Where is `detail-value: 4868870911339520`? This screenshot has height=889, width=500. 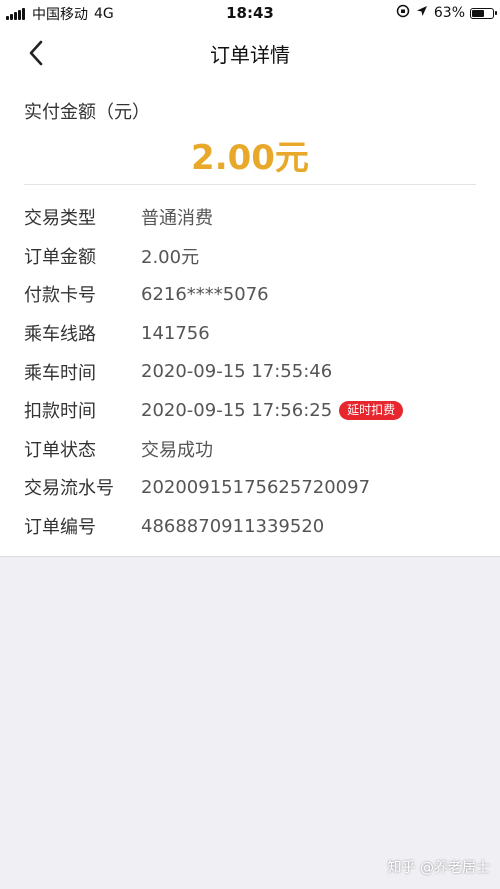 detail-value: 4868870911339520 is located at coordinates (233, 526).